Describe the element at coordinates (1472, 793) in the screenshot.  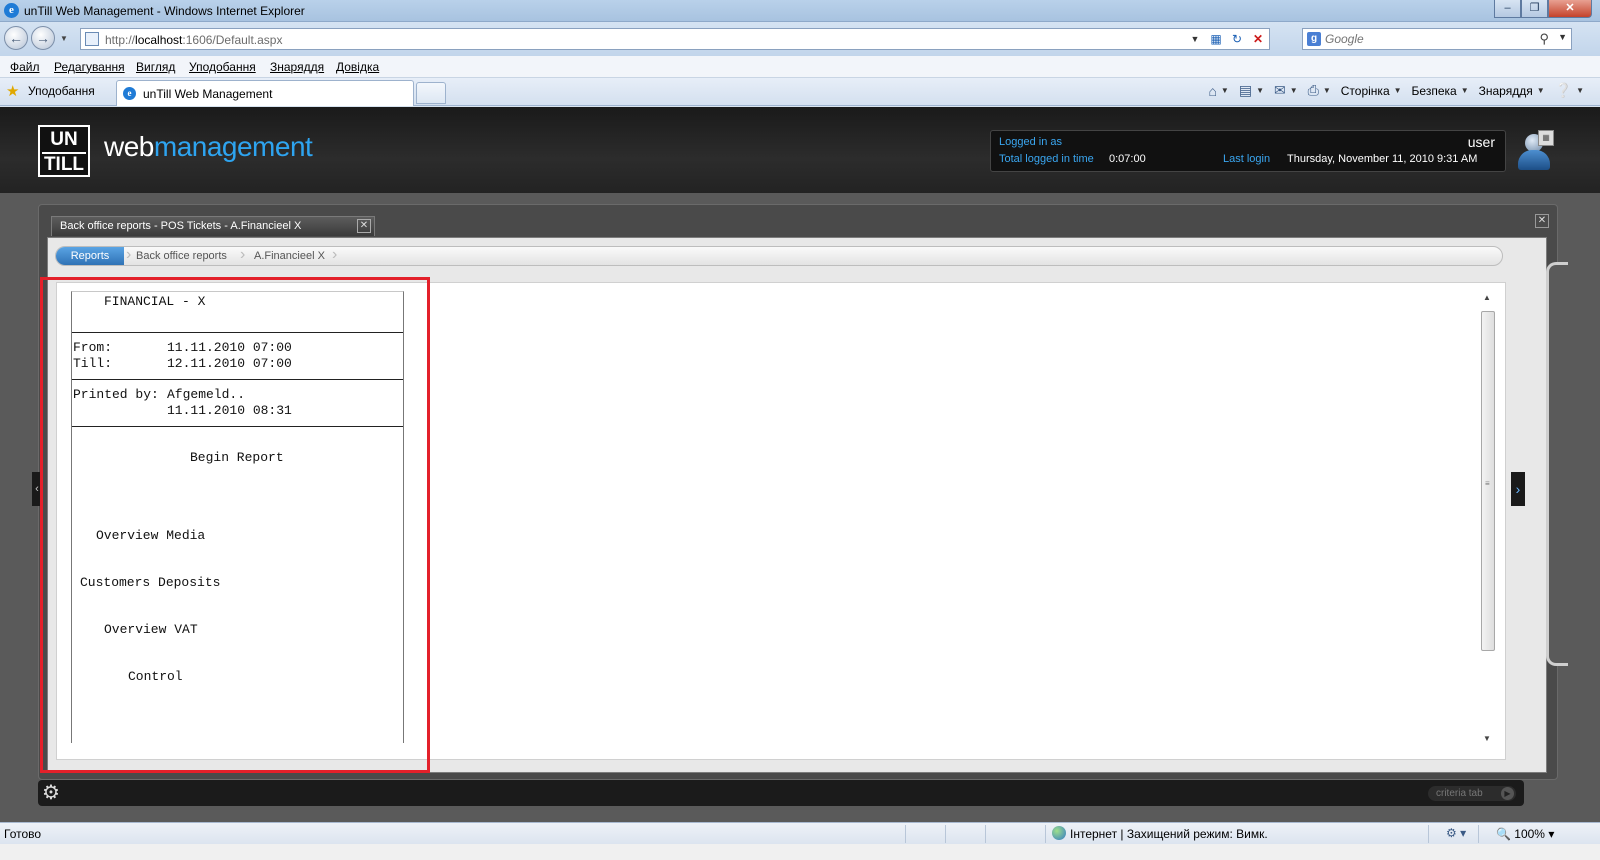
I see `criteria-tab-button: criteria tab ▶` at that location.